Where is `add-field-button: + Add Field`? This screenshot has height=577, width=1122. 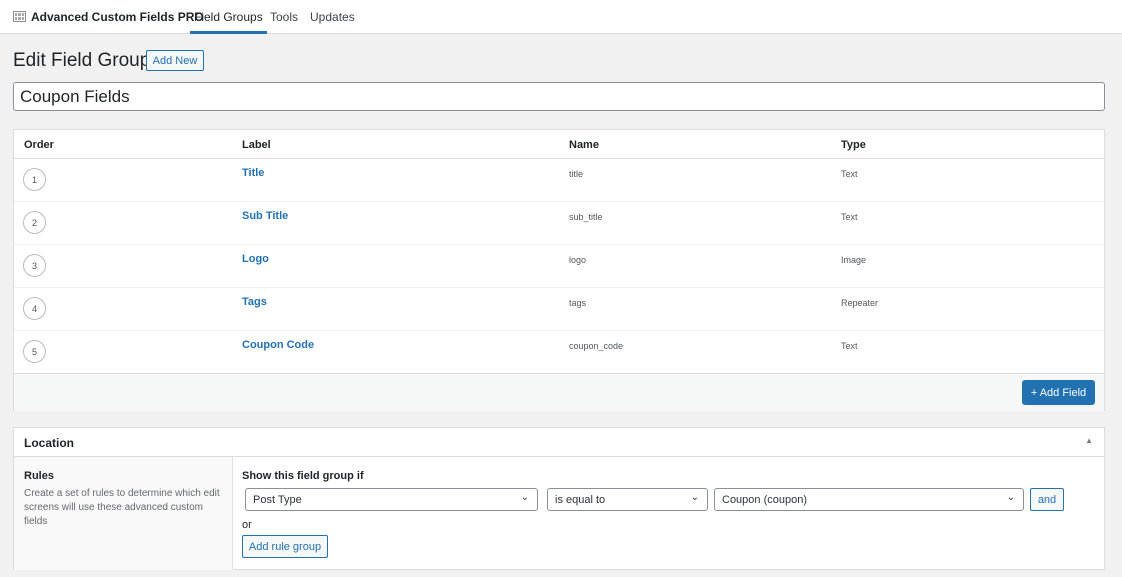 add-field-button: + Add Field is located at coordinates (1058, 392).